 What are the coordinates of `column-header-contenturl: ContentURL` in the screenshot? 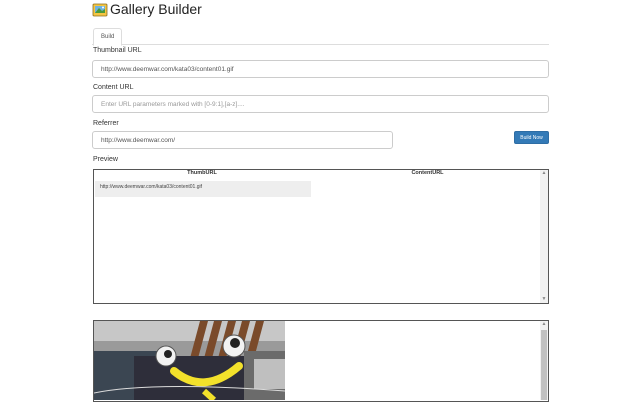 It's located at (427, 173).